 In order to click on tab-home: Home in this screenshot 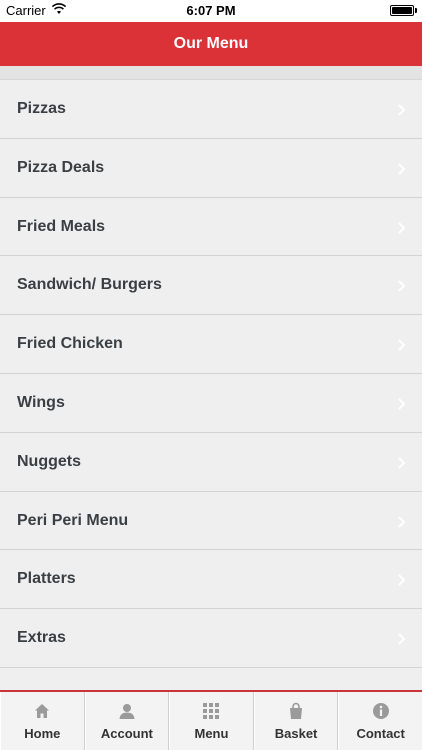, I will do `click(42, 721)`.